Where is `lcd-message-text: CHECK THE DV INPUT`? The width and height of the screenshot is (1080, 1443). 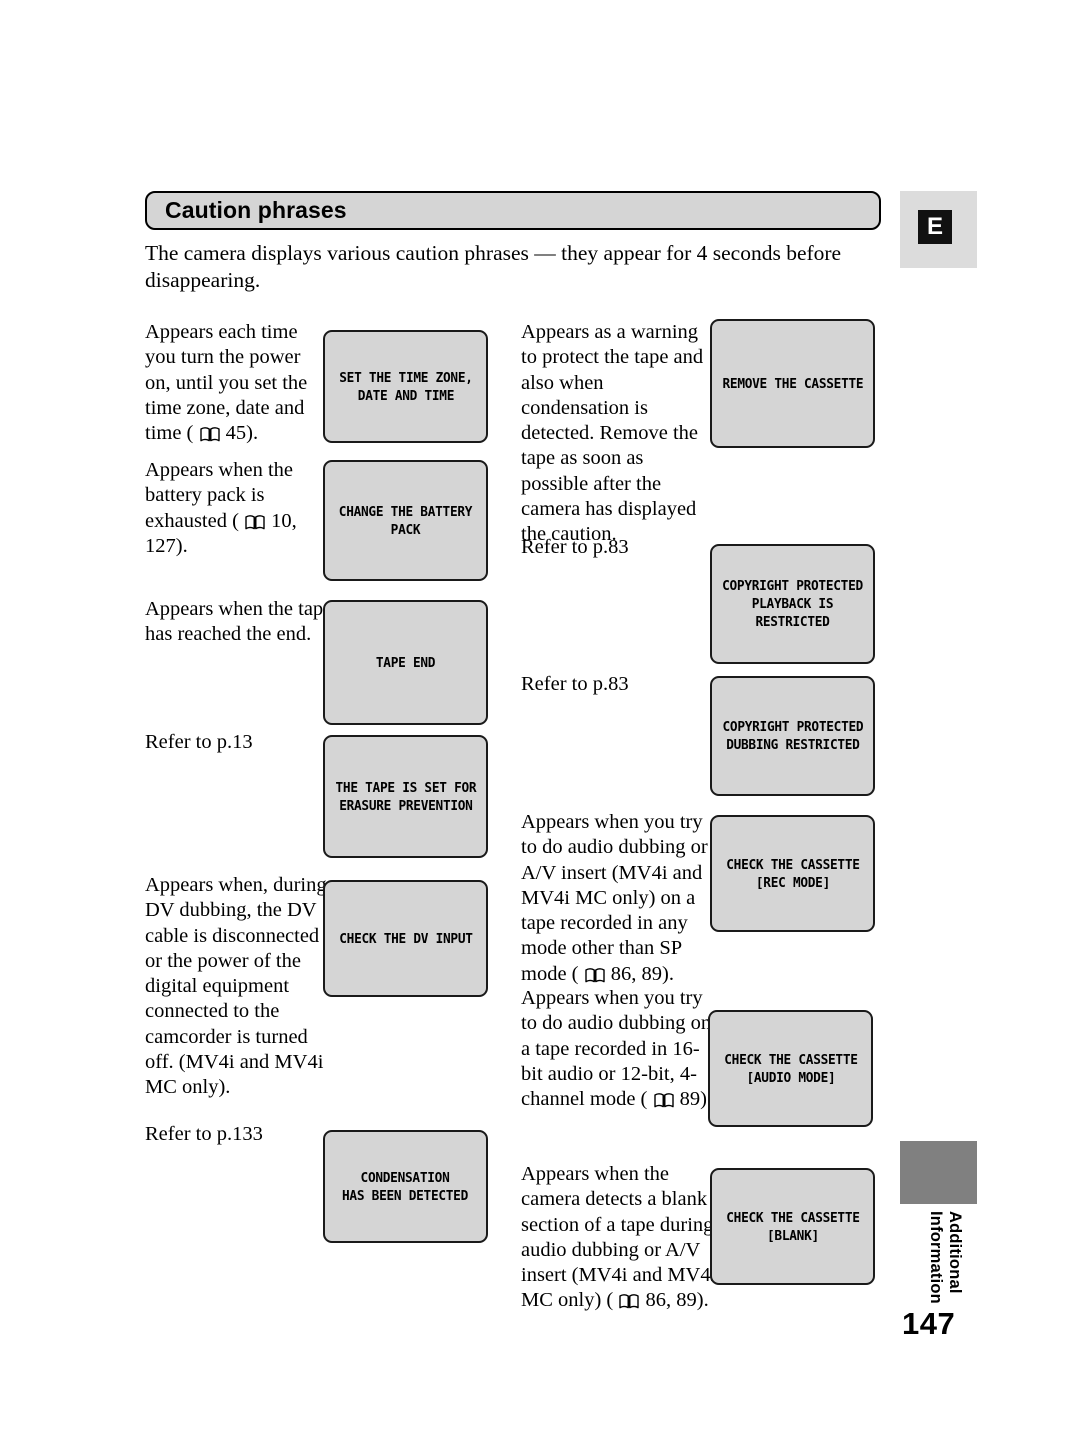
lcd-message-text: CHECK THE DV INPUT is located at coordinates (405, 938).